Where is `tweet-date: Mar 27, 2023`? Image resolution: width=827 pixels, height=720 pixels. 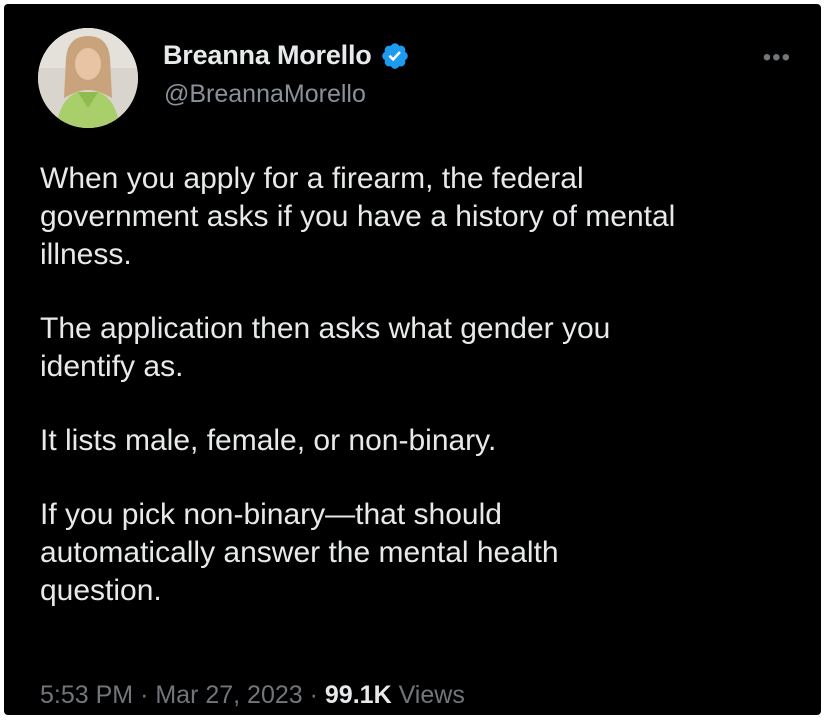 tweet-date: Mar 27, 2023 is located at coordinates (228, 695).